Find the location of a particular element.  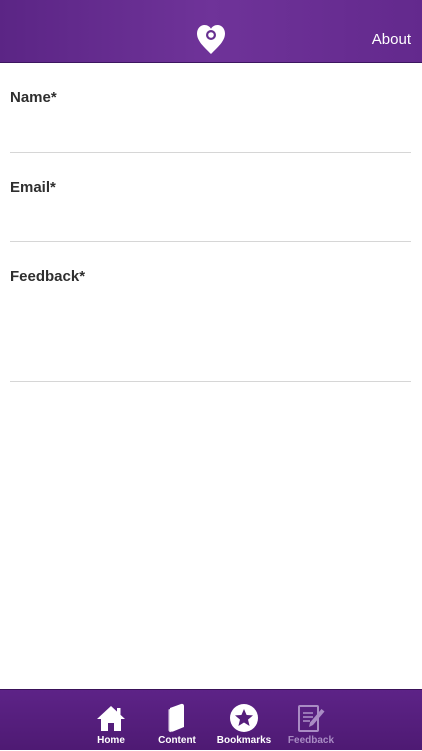

star-circle-icon is located at coordinates (244, 718).